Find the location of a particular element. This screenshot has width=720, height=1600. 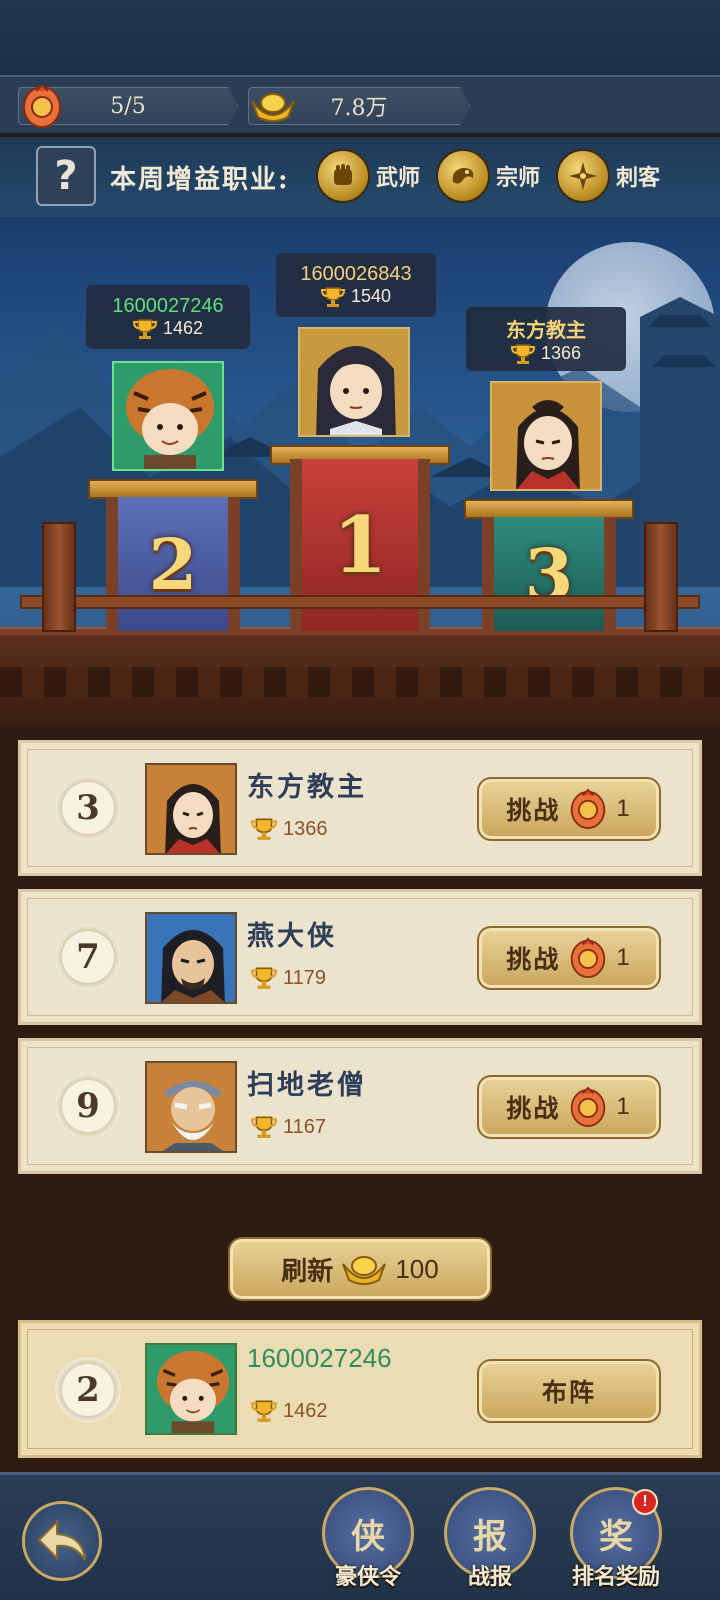

player-name: 东方教主 is located at coordinates (546, 329).